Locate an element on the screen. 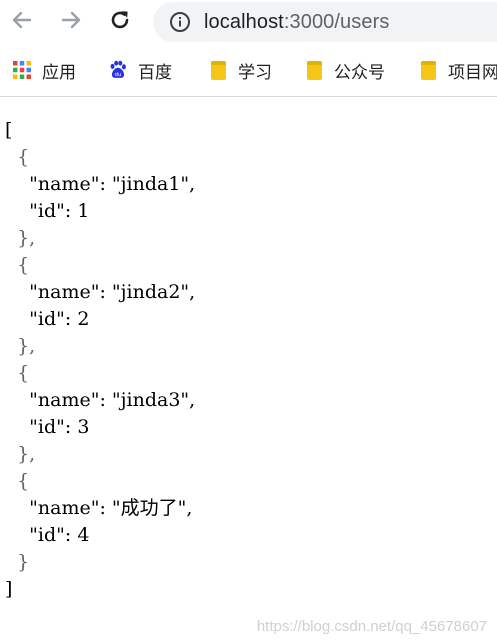 Image resolution: width=497 pixels, height=643 pixels. bookmark-label: 学习 is located at coordinates (255, 72).